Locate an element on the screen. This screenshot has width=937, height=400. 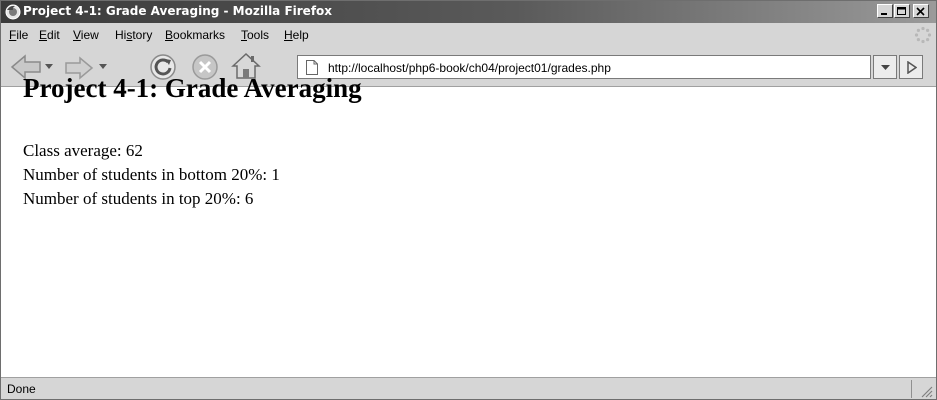
maximize-button is located at coordinates (902, 11).